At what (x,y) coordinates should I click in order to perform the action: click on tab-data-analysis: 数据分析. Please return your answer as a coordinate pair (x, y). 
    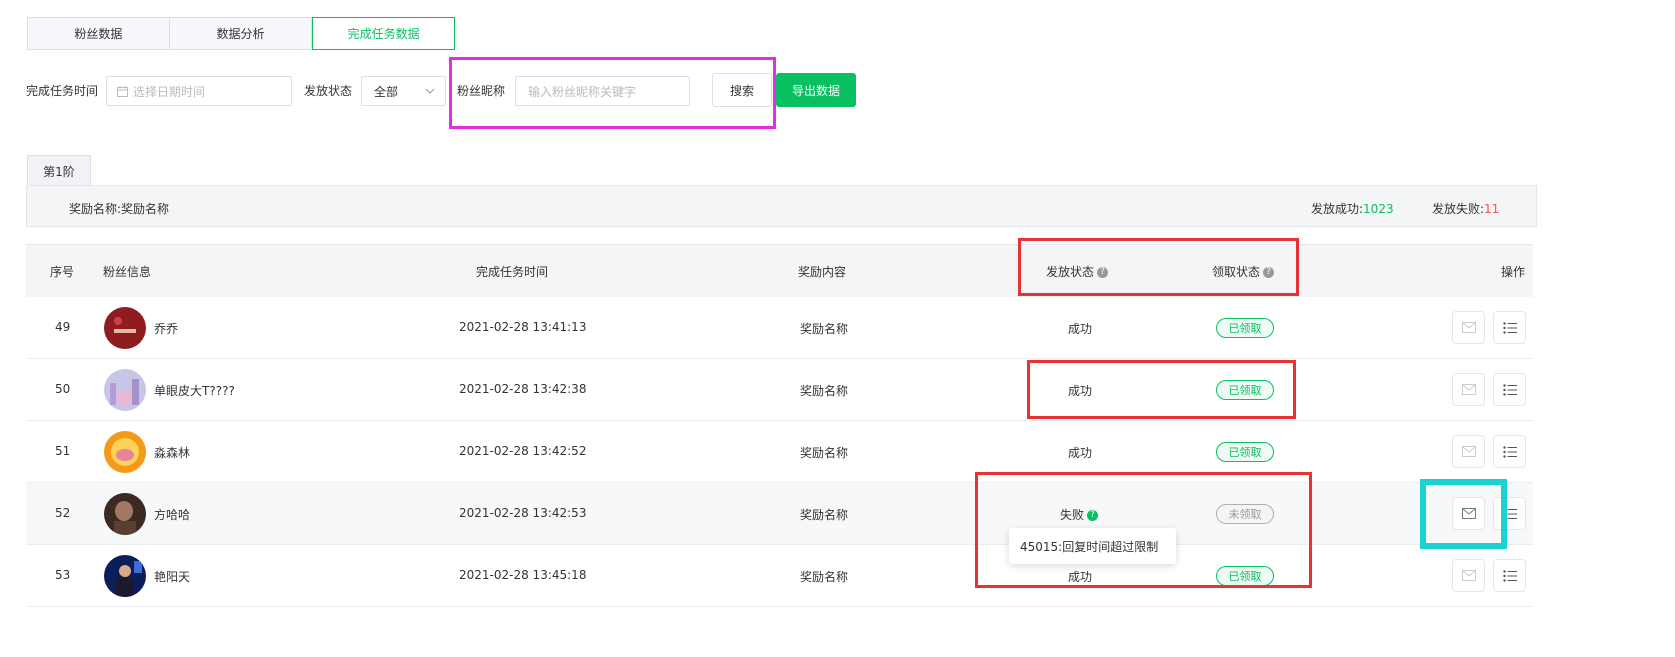
    Looking at the image, I should click on (241, 33).